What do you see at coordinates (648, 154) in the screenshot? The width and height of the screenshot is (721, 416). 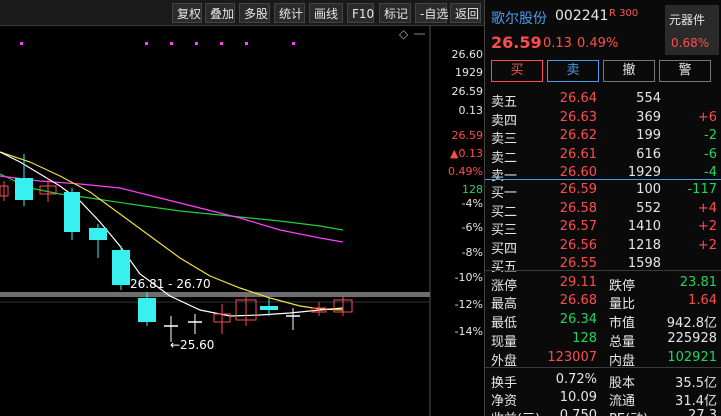 I see `level-volume: 616` at bounding box center [648, 154].